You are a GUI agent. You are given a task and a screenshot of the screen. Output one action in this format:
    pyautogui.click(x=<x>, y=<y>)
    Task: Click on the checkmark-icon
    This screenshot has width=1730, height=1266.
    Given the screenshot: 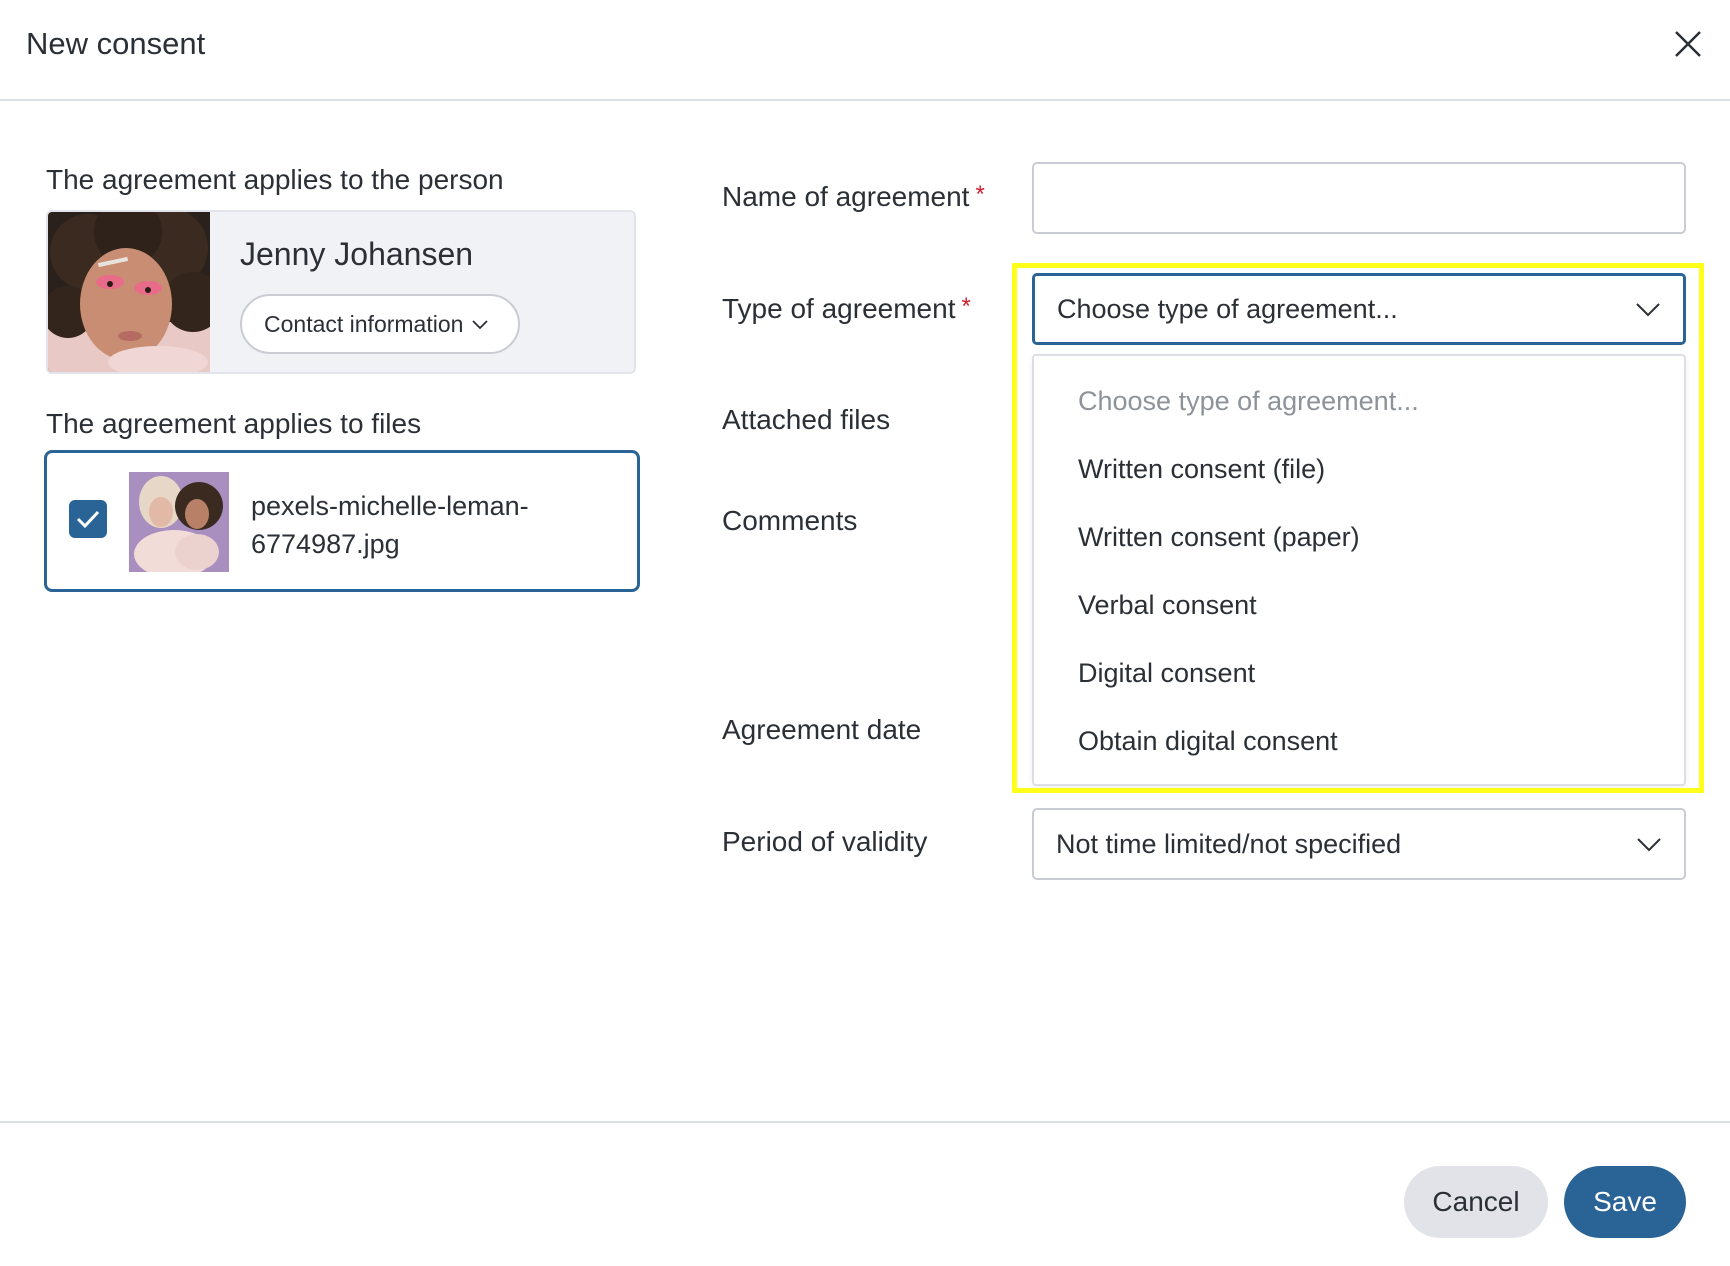 What is the action you would take?
    pyautogui.click(x=88, y=519)
    